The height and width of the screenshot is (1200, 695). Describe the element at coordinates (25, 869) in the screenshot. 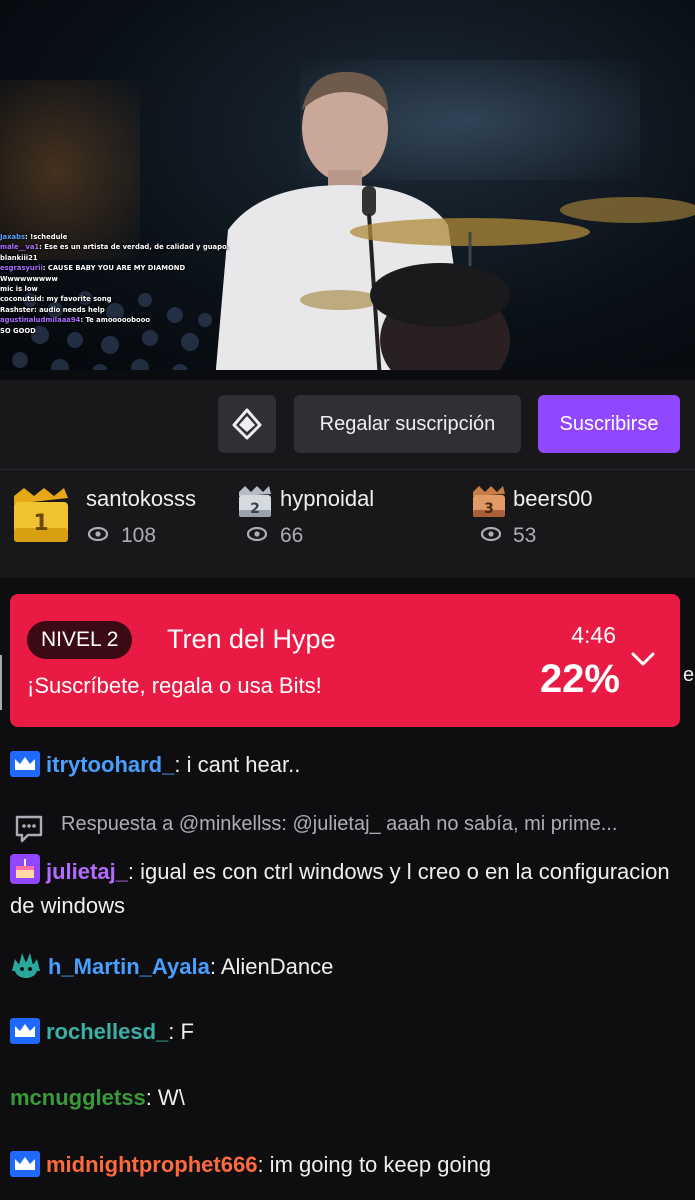

I see `subscriber-cake-badge-icon` at that location.